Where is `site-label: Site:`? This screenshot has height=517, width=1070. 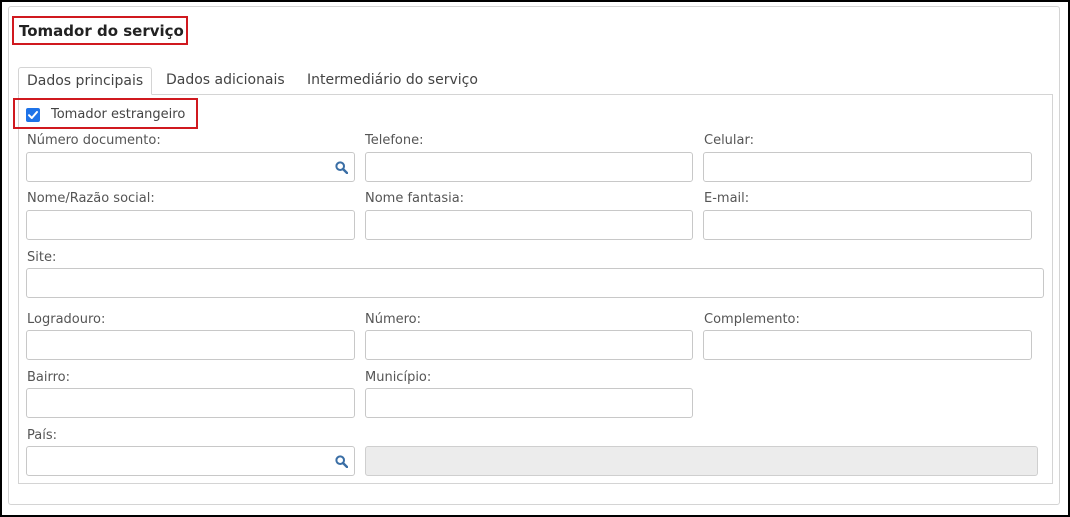 site-label: Site: is located at coordinates (42, 257).